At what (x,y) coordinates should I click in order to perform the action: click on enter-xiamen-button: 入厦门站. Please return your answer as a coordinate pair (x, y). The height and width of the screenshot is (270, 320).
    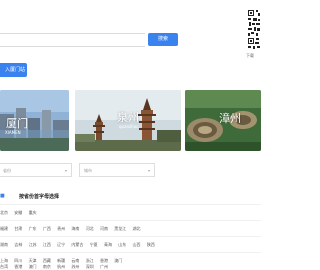
    Looking at the image, I should click on (13, 70).